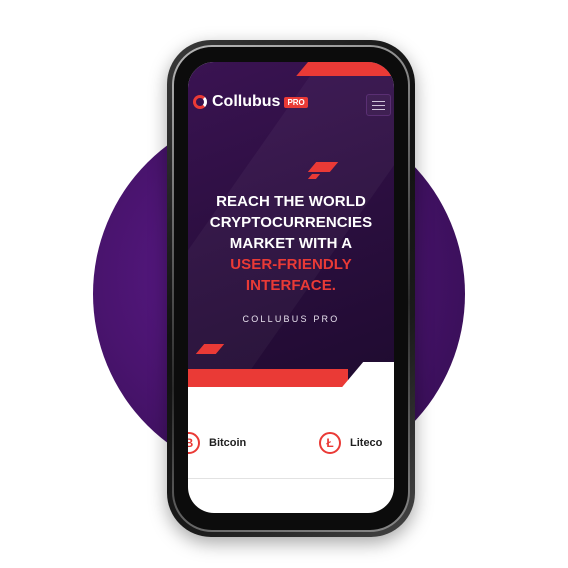 Image resolution: width=568 pixels, height=568 pixels. What do you see at coordinates (330, 443) in the screenshot?
I see `litecoin-icon: Ł` at bounding box center [330, 443].